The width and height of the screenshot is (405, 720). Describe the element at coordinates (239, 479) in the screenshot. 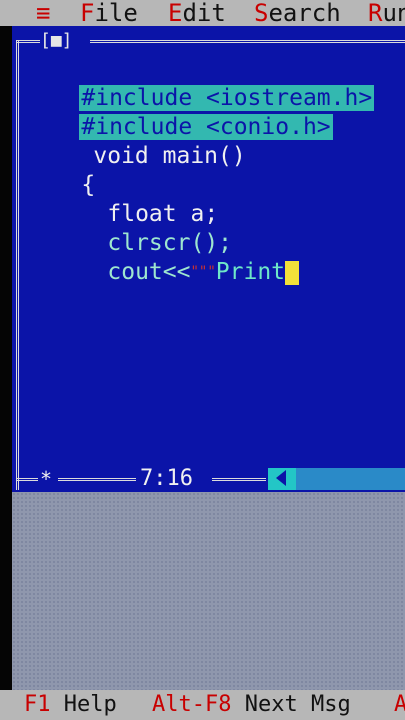

I see `bottom-frame-right` at that location.